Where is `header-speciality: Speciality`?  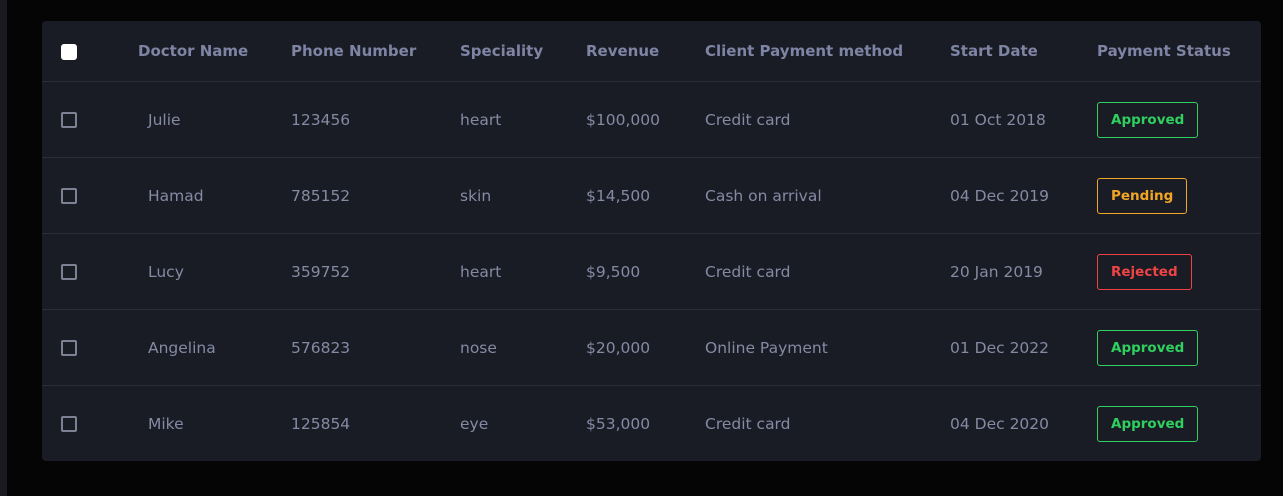
header-speciality: Speciality is located at coordinates (523, 51).